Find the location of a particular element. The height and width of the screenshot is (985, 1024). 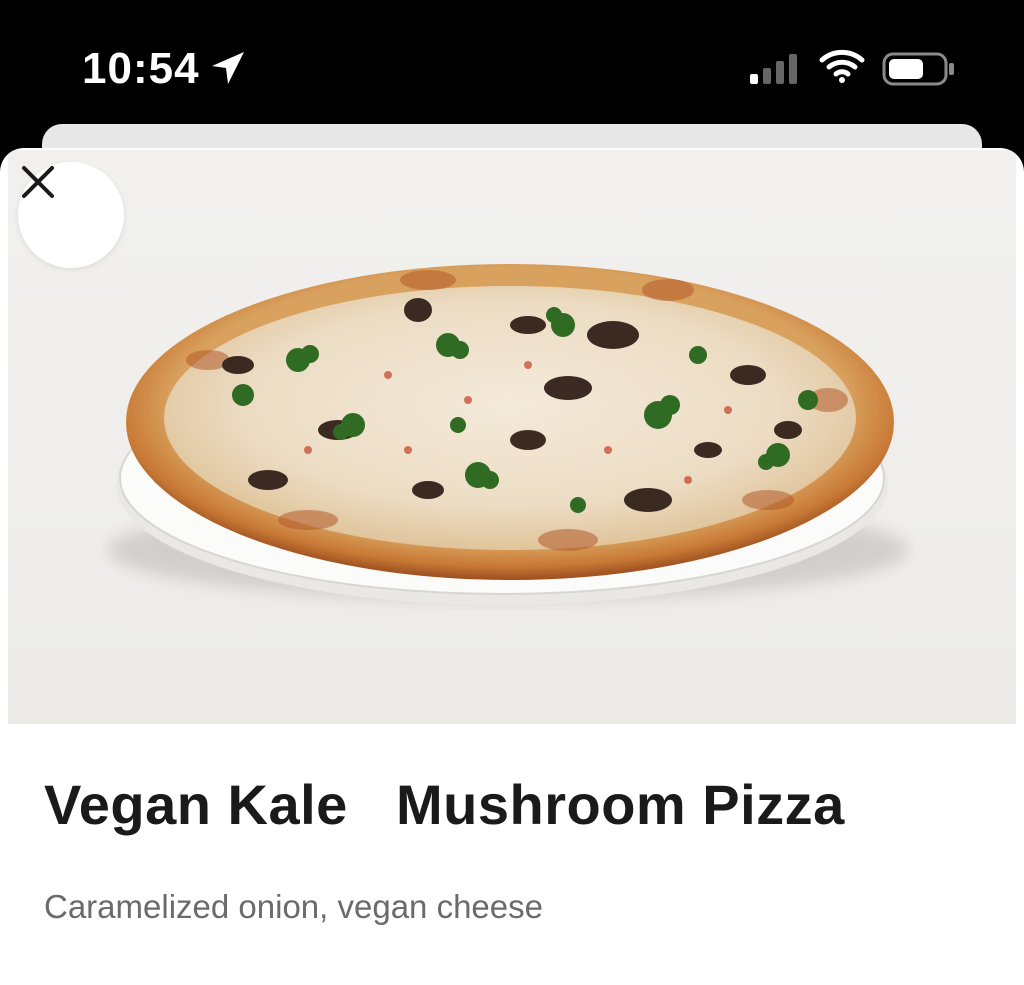

wifi-icon is located at coordinates (842, 66).